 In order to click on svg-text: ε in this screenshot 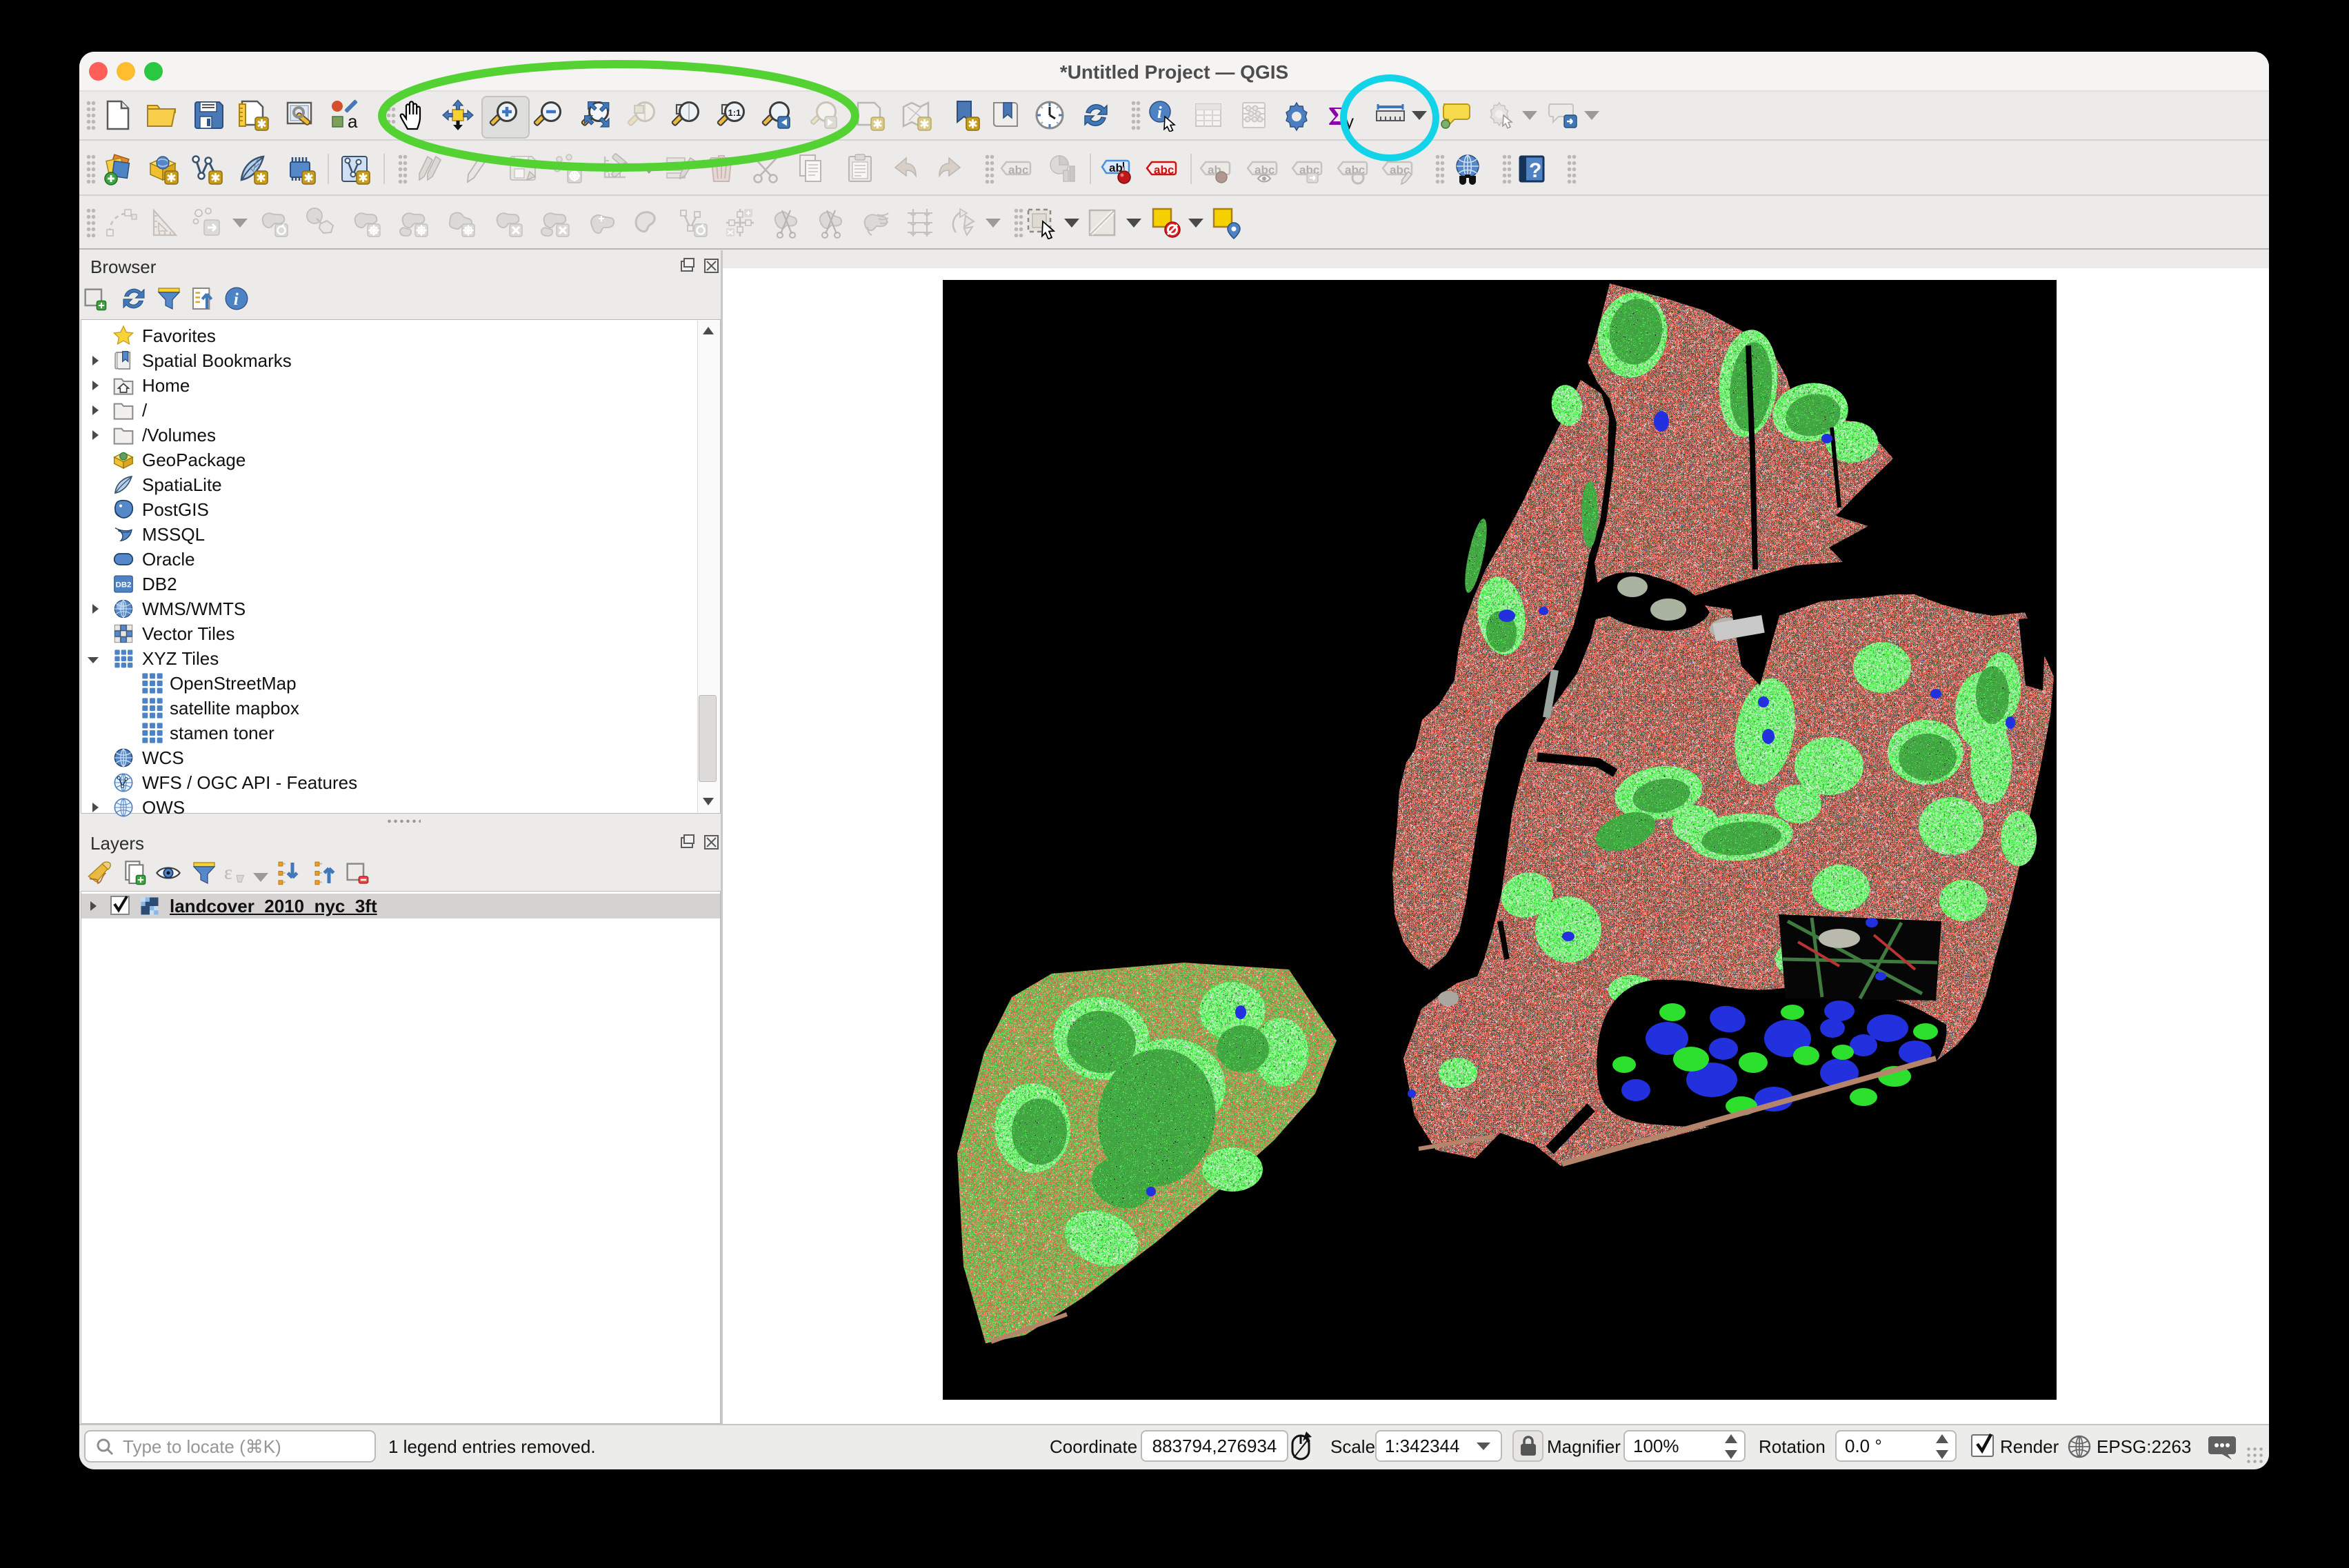, I will do `click(228, 872)`.